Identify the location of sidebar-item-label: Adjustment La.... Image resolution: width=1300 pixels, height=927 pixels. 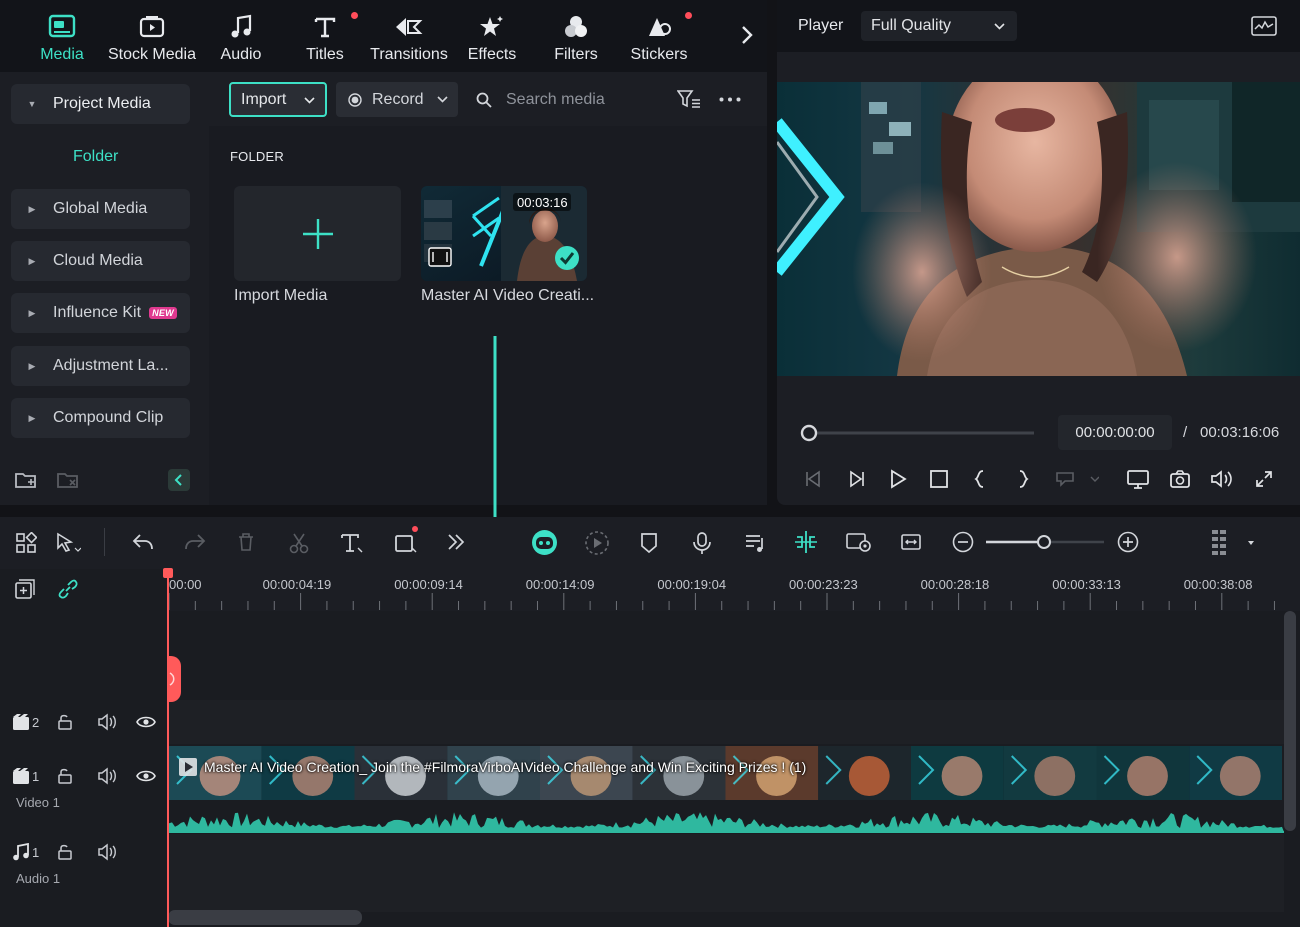
(111, 365).